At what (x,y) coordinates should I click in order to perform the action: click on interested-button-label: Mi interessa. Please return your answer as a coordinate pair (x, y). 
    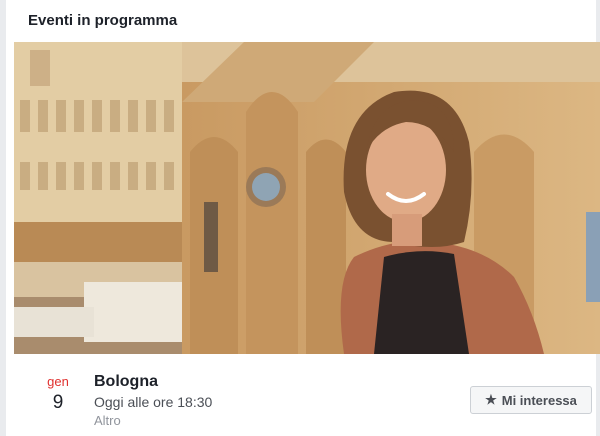
    Looking at the image, I should click on (539, 400).